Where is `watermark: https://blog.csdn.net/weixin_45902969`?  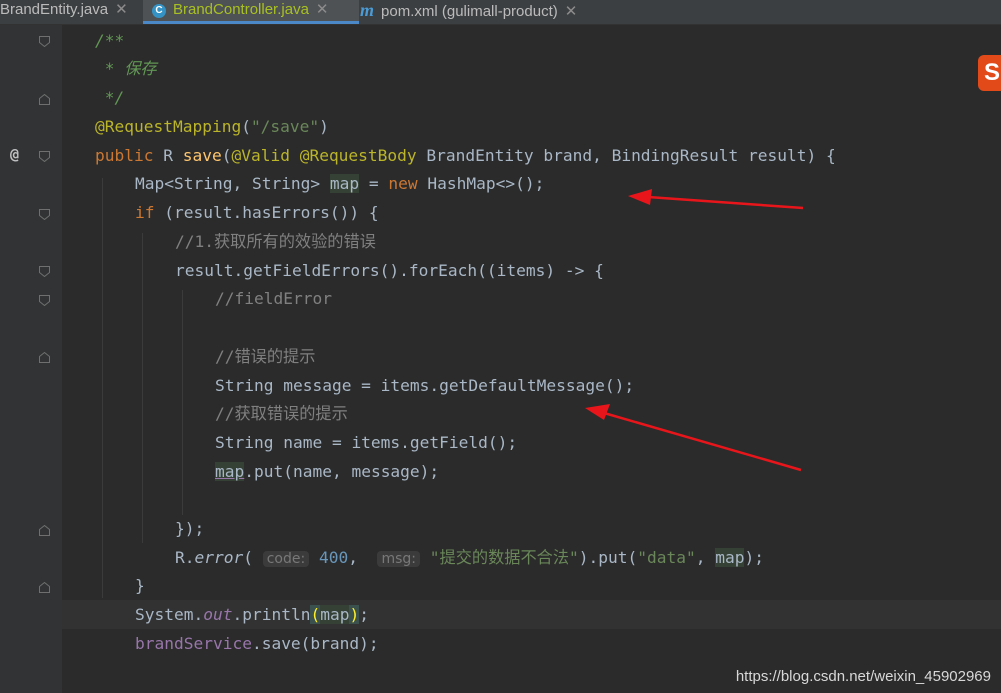 watermark: https://blog.csdn.net/weixin_45902969 is located at coordinates (863, 676).